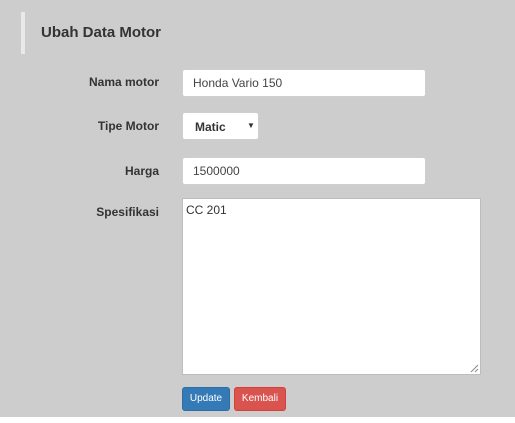  What do you see at coordinates (210, 127) in the screenshot?
I see `tipe-motor-selected-value: Matic` at bounding box center [210, 127].